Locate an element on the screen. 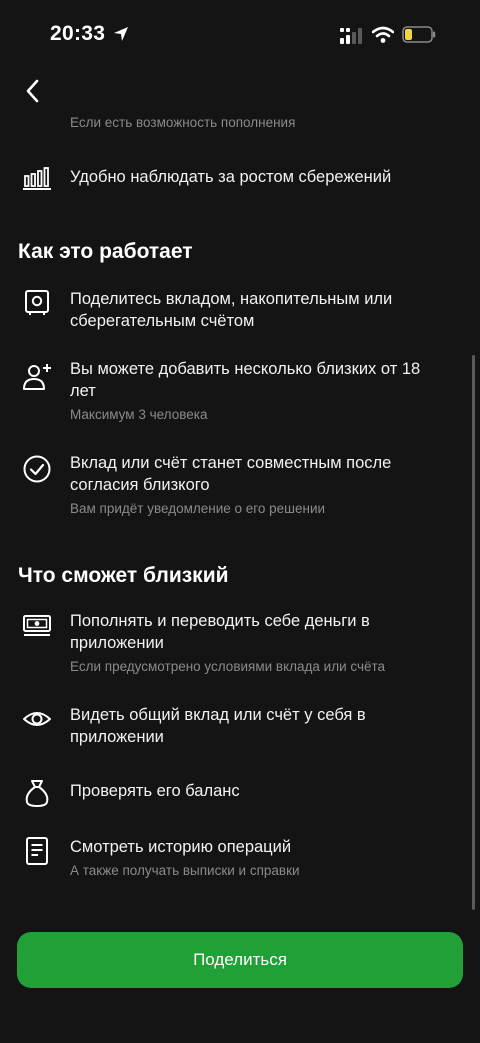 This screenshot has width=480, height=1043. item-subtitle: Максимум 3 человека is located at coordinates (139, 414).